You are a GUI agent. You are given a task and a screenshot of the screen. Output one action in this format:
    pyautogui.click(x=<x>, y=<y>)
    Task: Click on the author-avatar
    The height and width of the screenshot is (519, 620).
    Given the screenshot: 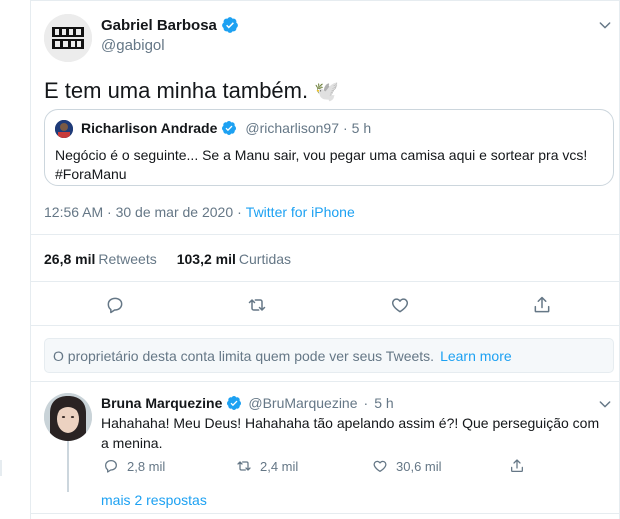 What is the action you would take?
    pyautogui.click(x=68, y=38)
    